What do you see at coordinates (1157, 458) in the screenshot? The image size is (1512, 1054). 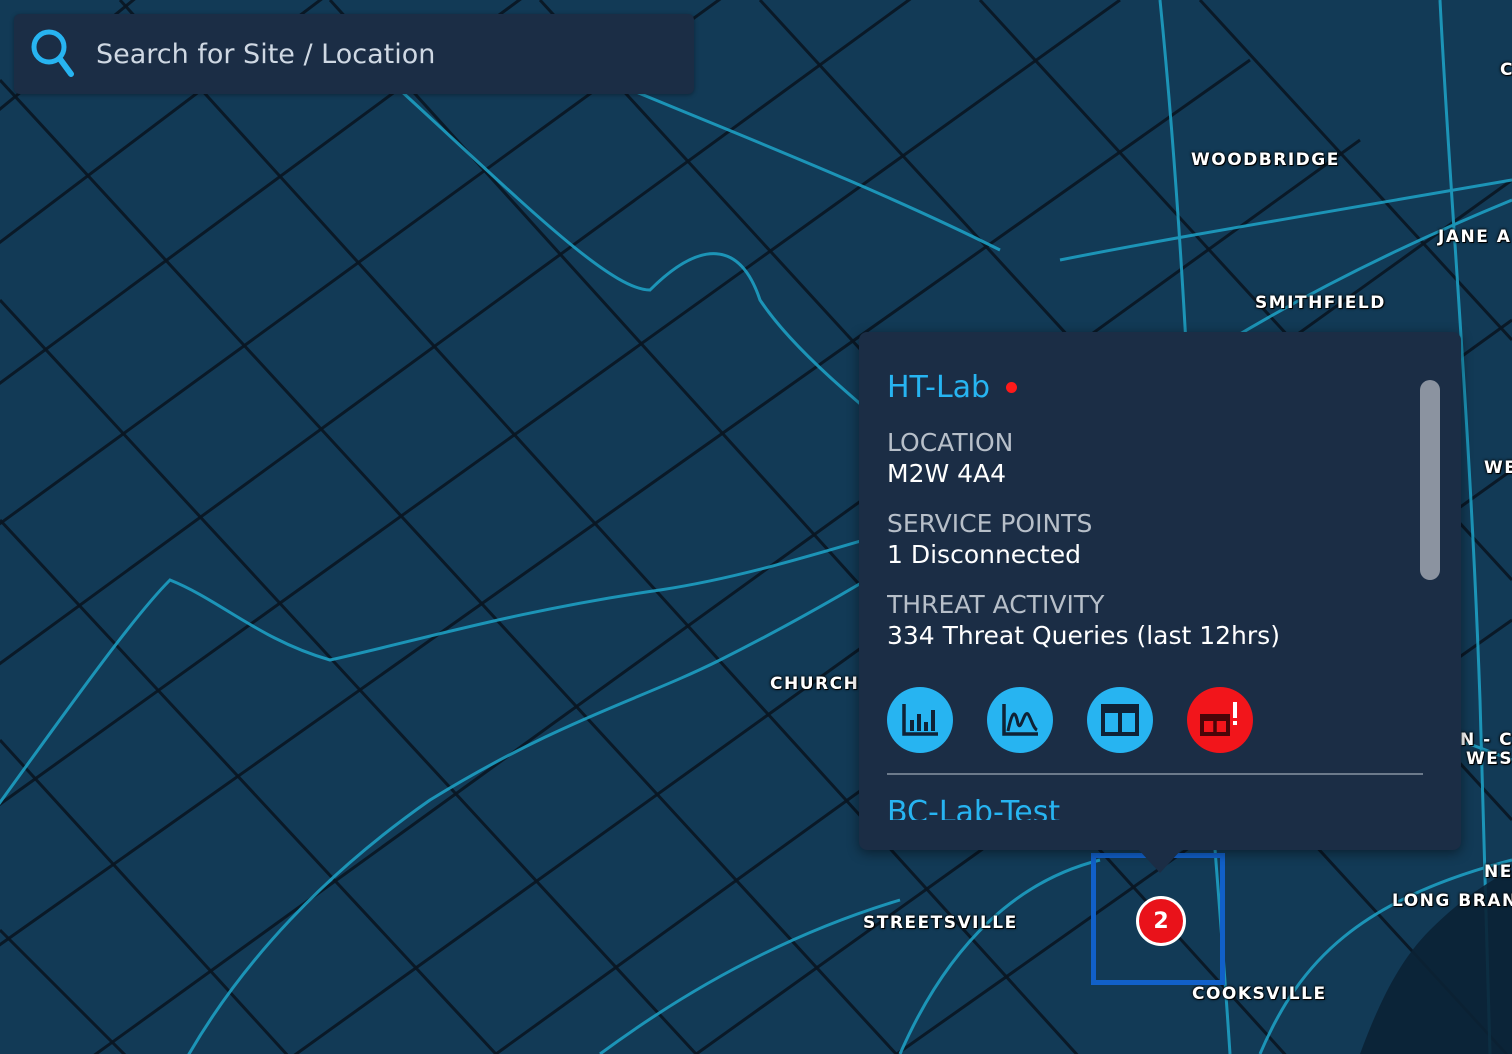 I see `location-field: LOCATION M2W 4A4` at bounding box center [1157, 458].